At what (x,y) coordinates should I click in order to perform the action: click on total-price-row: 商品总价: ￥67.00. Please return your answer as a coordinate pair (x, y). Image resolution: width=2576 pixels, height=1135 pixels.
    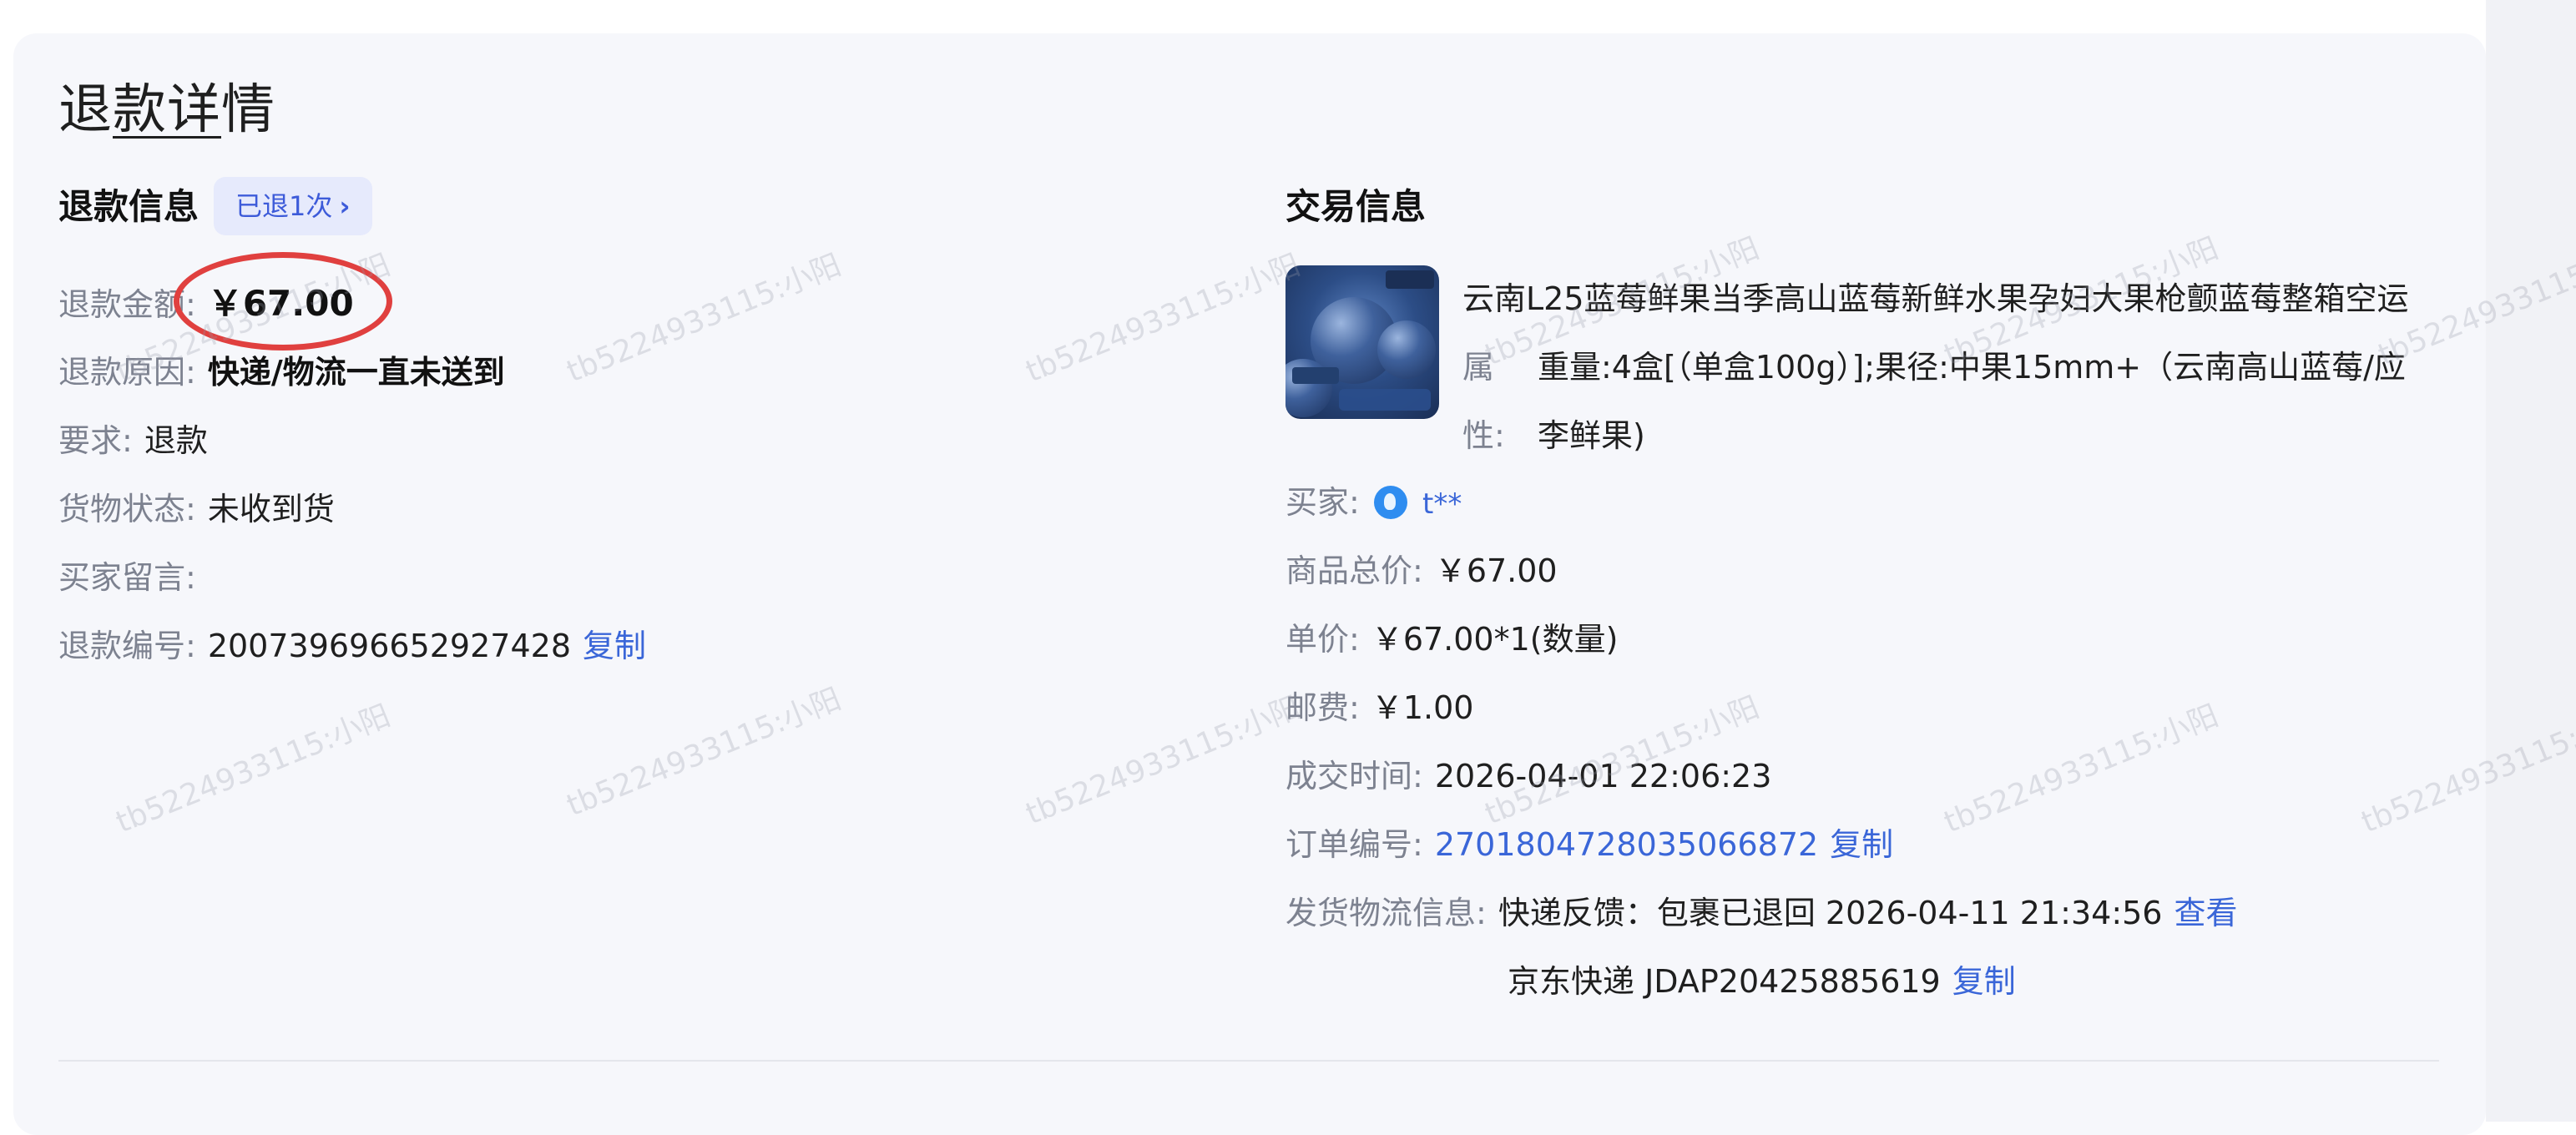
    Looking at the image, I should click on (1421, 570).